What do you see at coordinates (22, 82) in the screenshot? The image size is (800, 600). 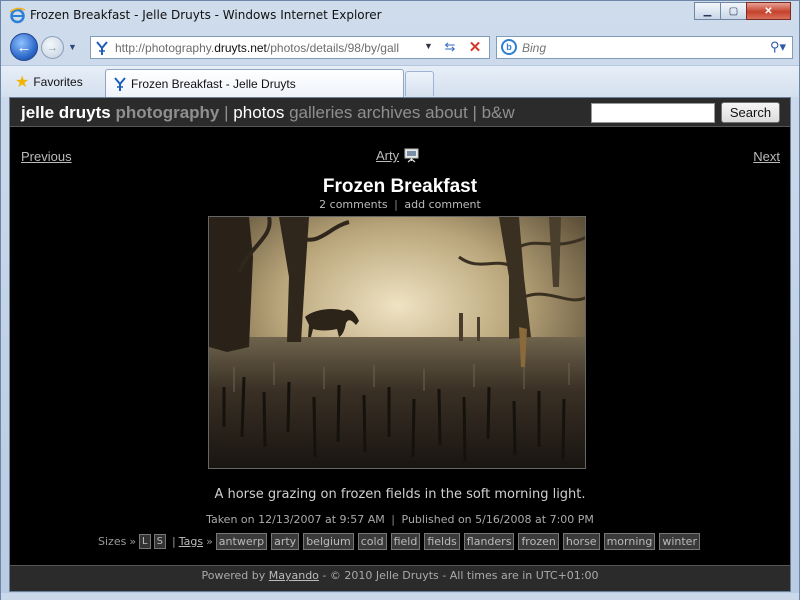 I see `star-icon: ★` at bounding box center [22, 82].